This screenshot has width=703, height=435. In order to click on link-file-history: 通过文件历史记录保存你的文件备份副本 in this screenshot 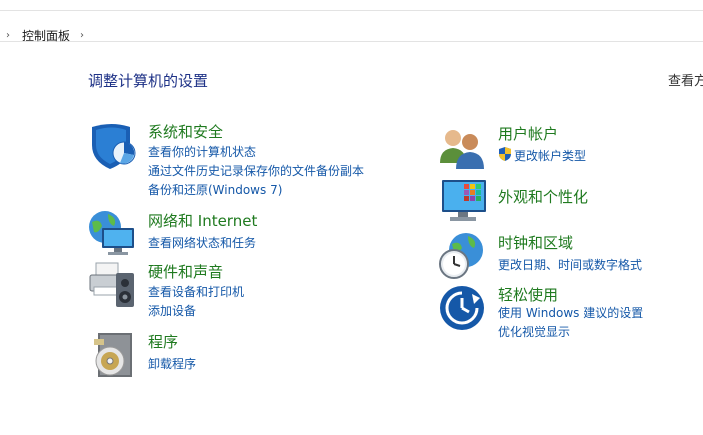, I will do `click(256, 170)`.